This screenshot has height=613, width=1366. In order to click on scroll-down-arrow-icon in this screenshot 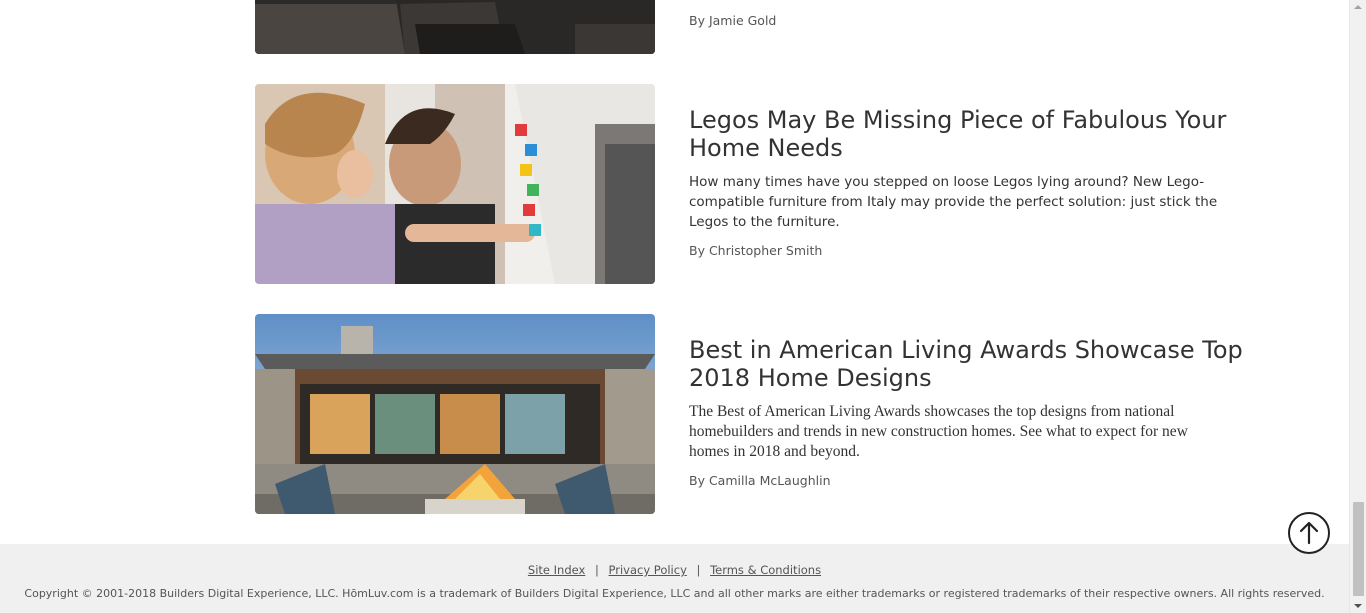, I will do `click(1358, 606)`.